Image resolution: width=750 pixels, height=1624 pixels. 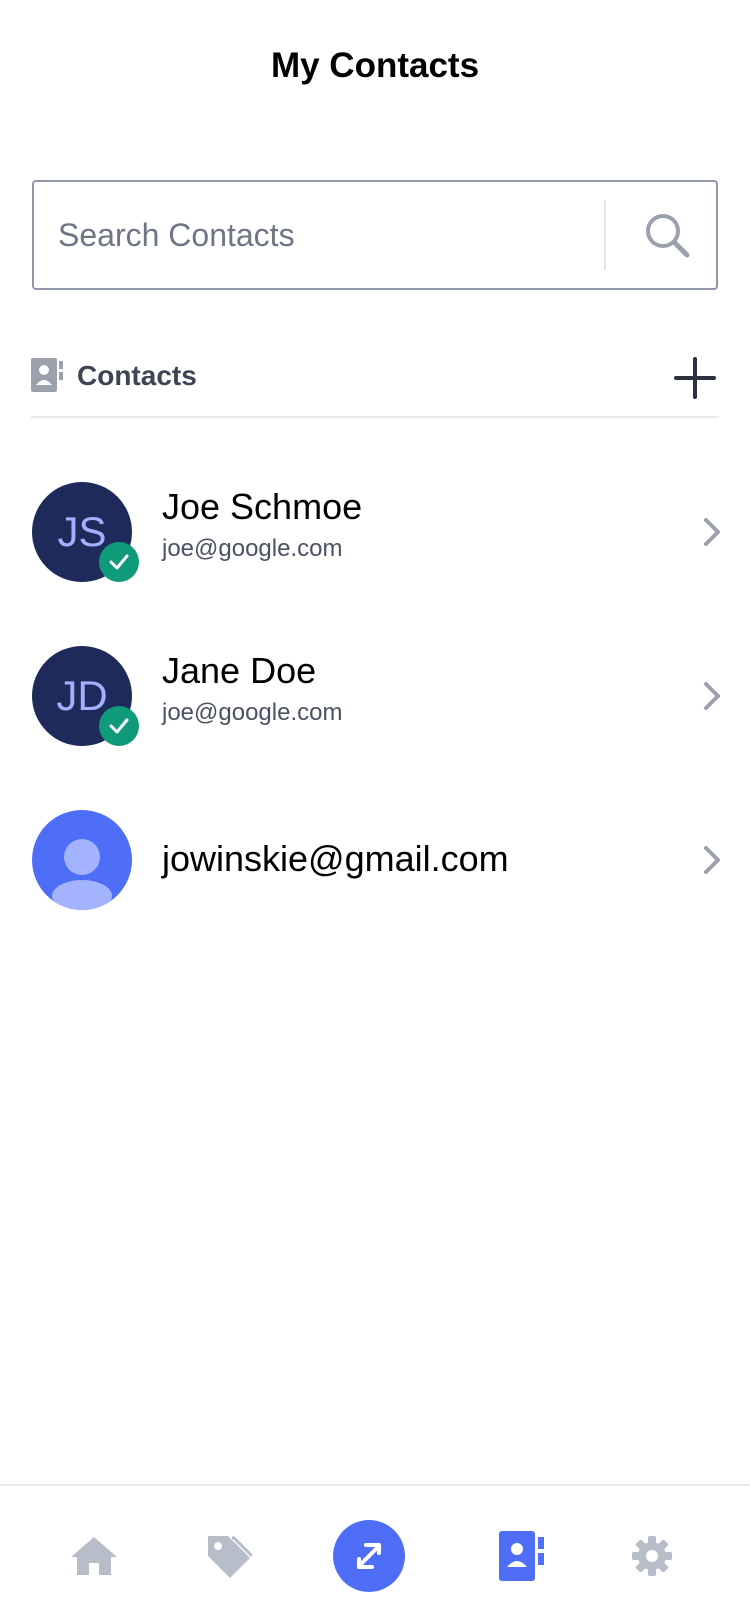 What do you see at coordinates (605, 235) in the screenshot?
I see `search-divider` at bounding box center [605, 235].